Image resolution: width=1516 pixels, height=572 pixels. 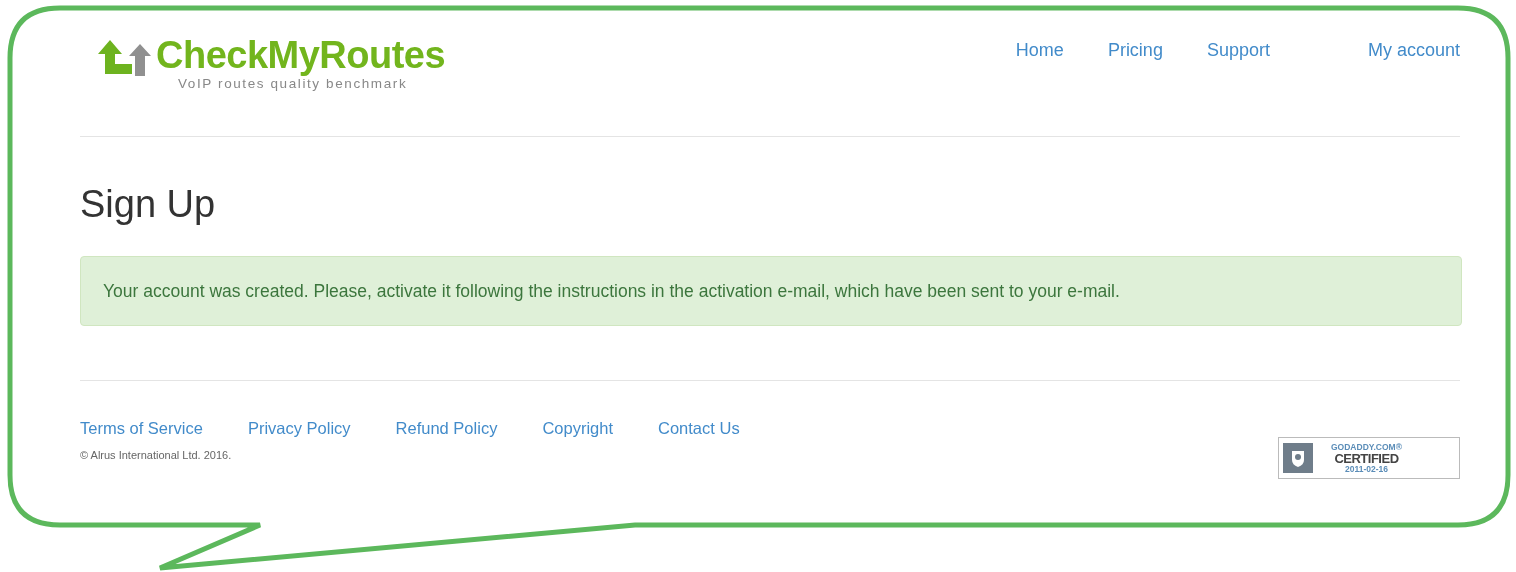 What do you see at coordinates (148, 204) in the screenshot?
I see `page-heading: Sign Up` at bounding box center [148, 204].